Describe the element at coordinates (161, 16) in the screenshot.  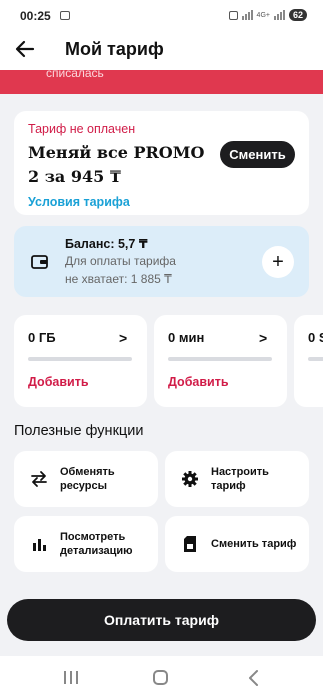
I see `status-bar: 00:25 4G+ 62` at that location.